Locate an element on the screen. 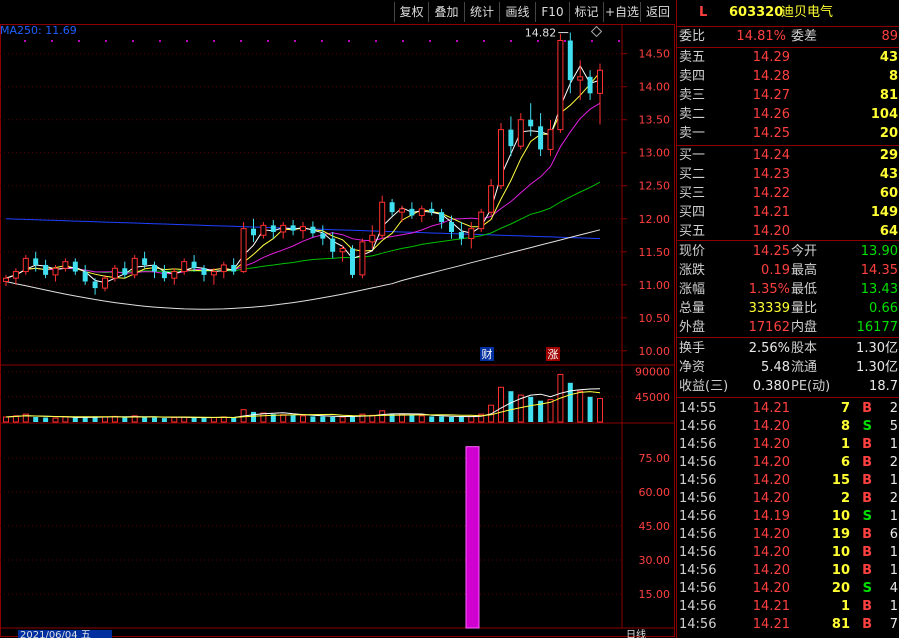 This screenshot has height=638, width=899. toolbar-button-0: 复权 is located at coordinates (411, 12).